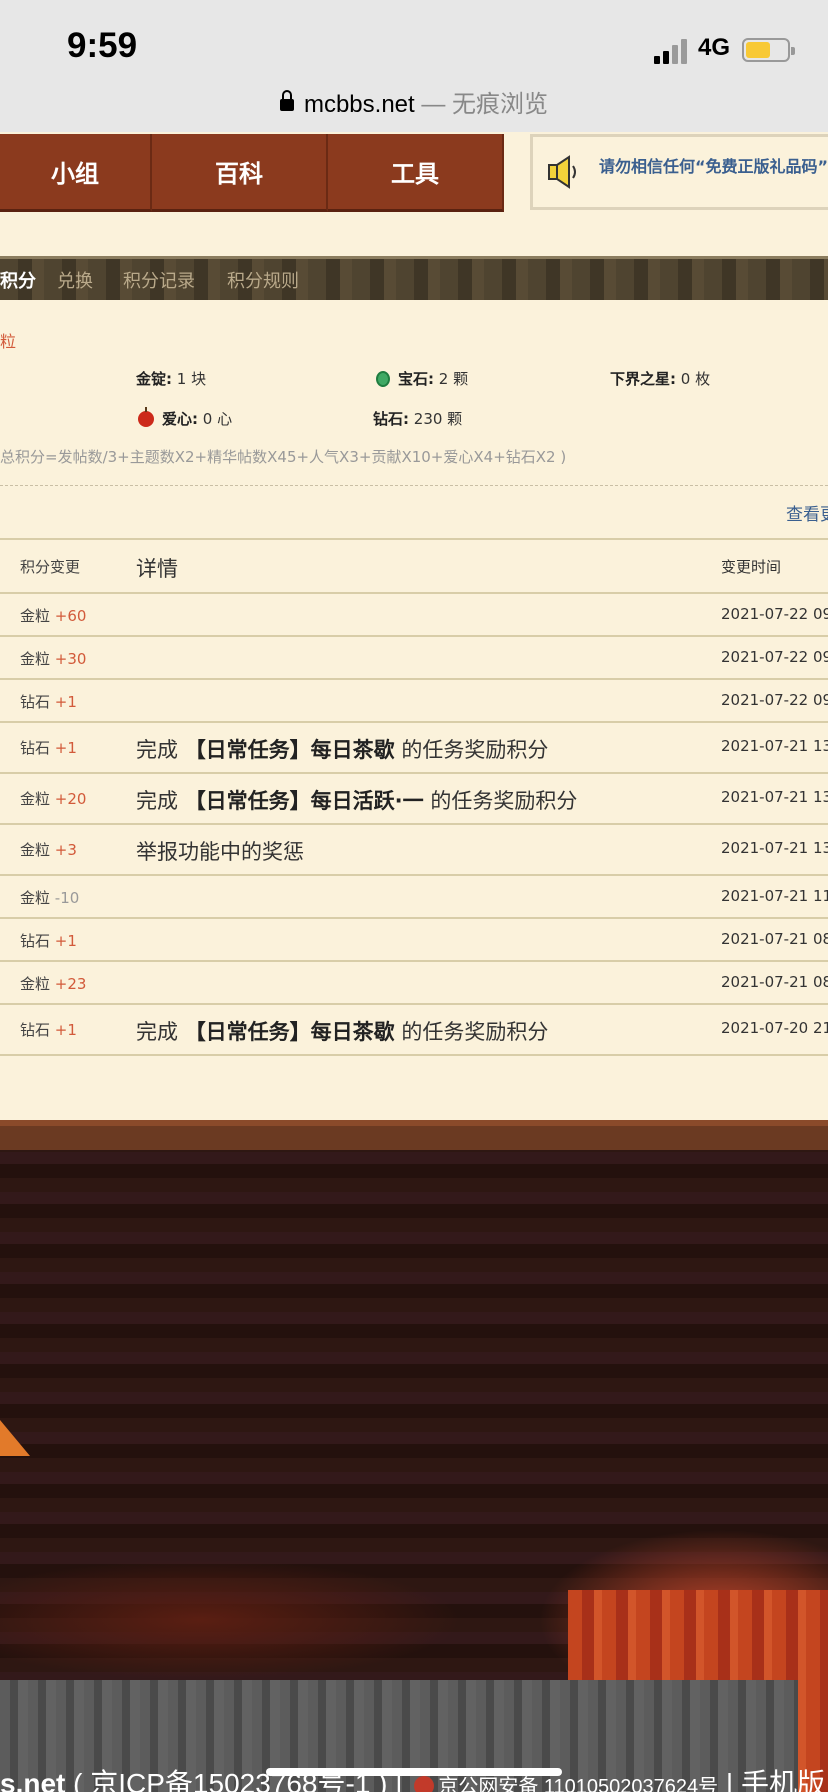 Image resolution: width=828 pixels, height=1792 pixels. Describe the element at coordinates (414, 485) in the screenshot. I see `divider` at that location.